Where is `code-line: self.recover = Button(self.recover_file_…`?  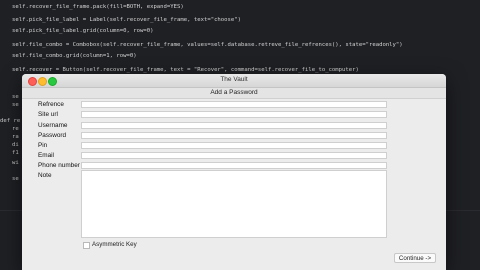
code-line: self.recover = Button(self.recover_file_… is located at coordinates (185, 70).